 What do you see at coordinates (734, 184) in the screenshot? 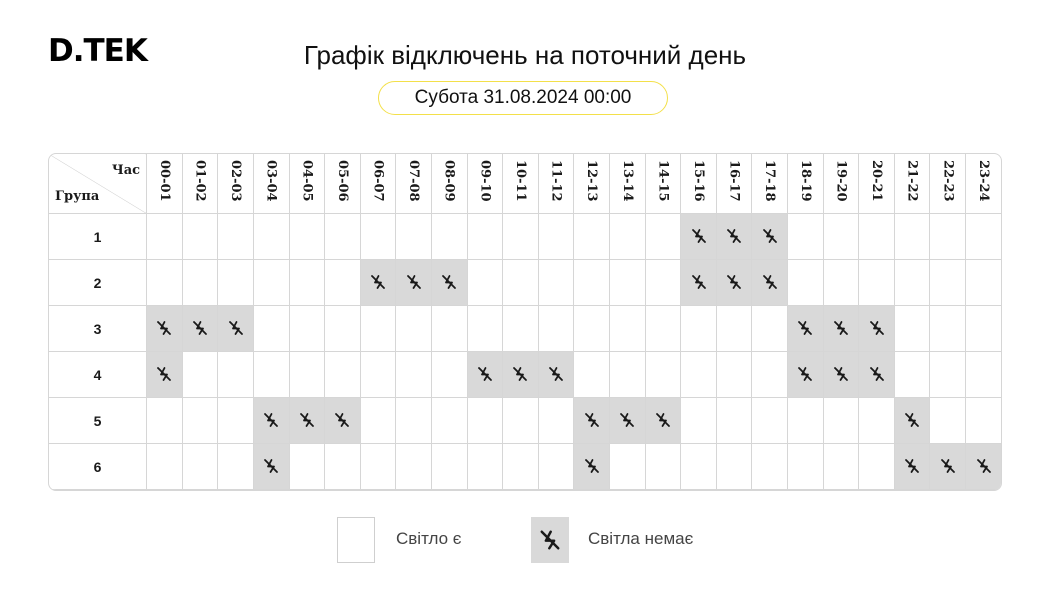
I see `hour-header-16-17: 16-17` at bounding box center [734, 184].